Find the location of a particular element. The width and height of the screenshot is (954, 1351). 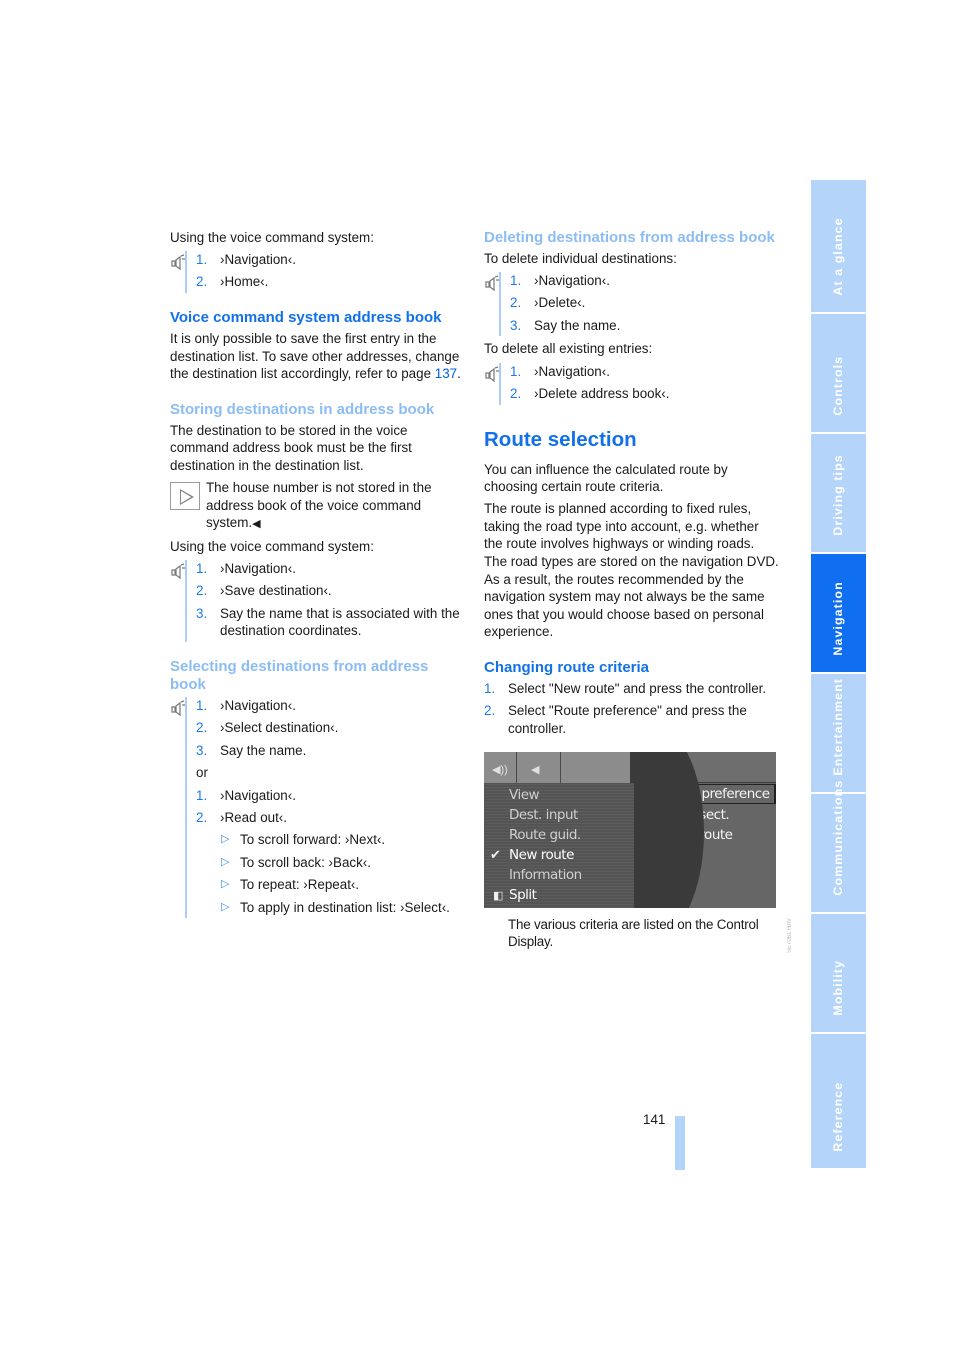

step-text: ›Home‹. is located at coordinates (244, 282).